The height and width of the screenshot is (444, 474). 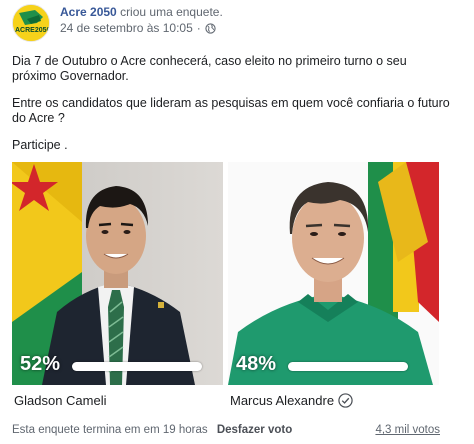 I want to click on post-paragraph: Participe ., so click(x=40, y=145).